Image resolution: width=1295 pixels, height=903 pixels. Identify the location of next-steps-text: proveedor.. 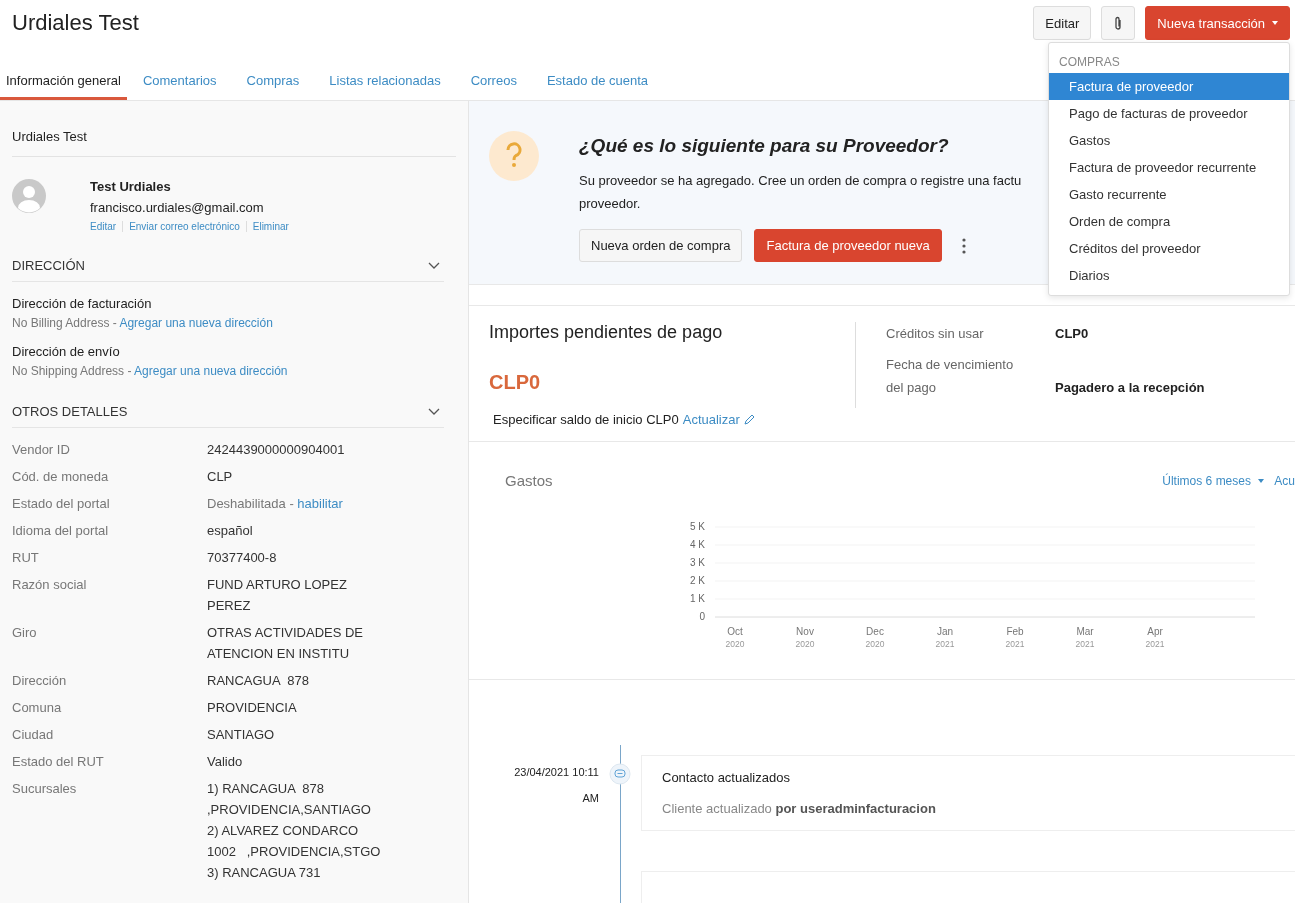
(610, 204).